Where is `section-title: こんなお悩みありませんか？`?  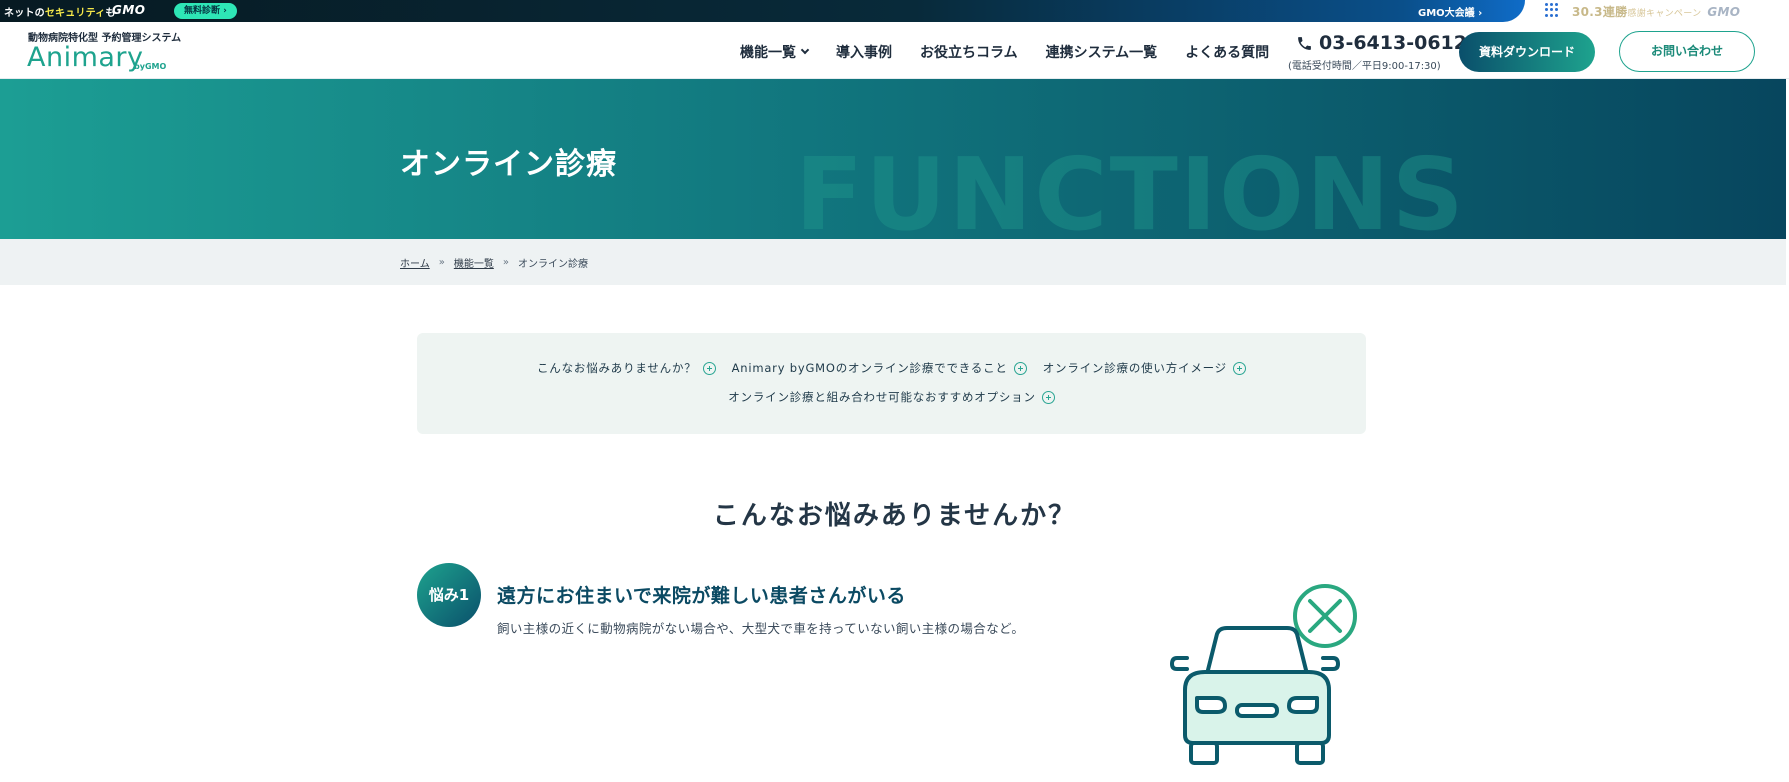
section-title: こんなお悩みありませんか？ is located at coordinates (894, 516).